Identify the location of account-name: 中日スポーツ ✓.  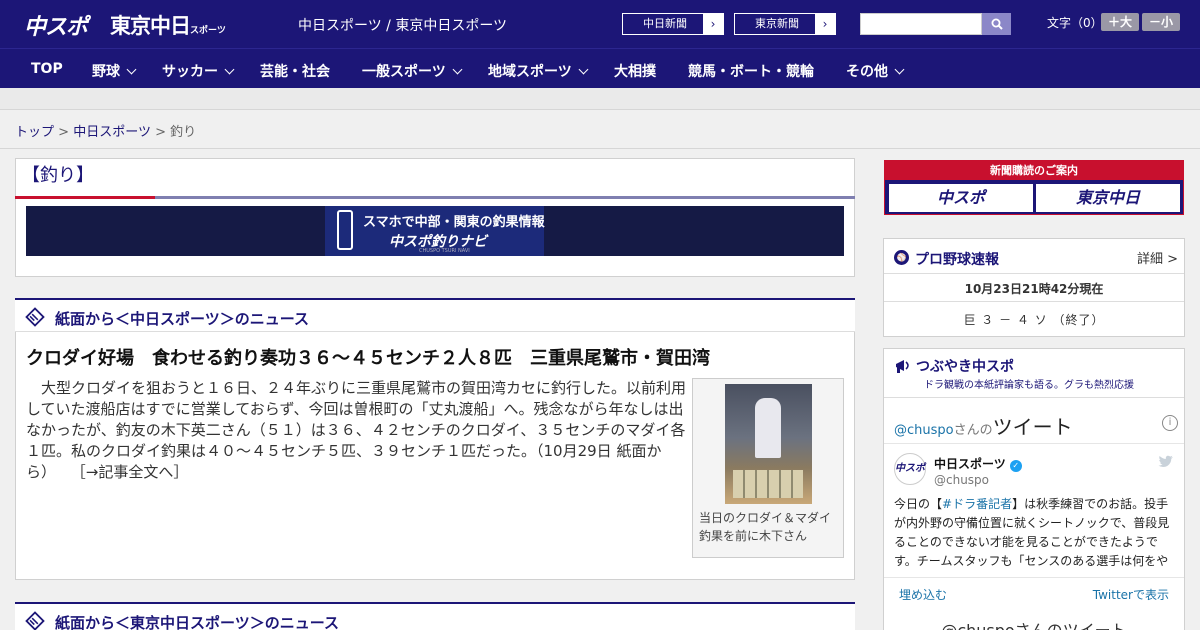
(978, 463).